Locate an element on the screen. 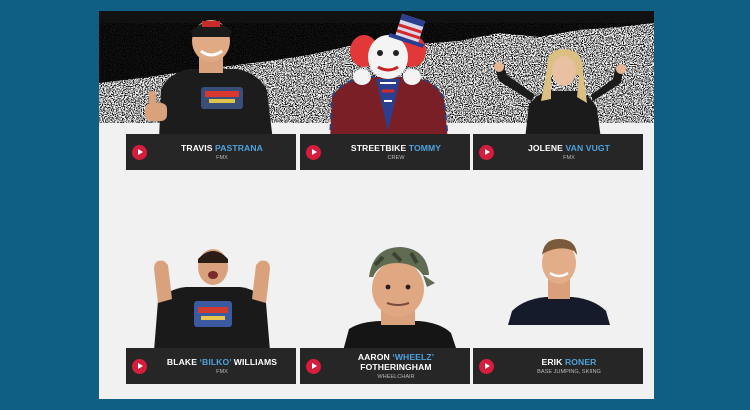 The height and width of the screenshot is (410, 750). athlete-photo-streetbike-tommy is located at coordinates (389, 77).